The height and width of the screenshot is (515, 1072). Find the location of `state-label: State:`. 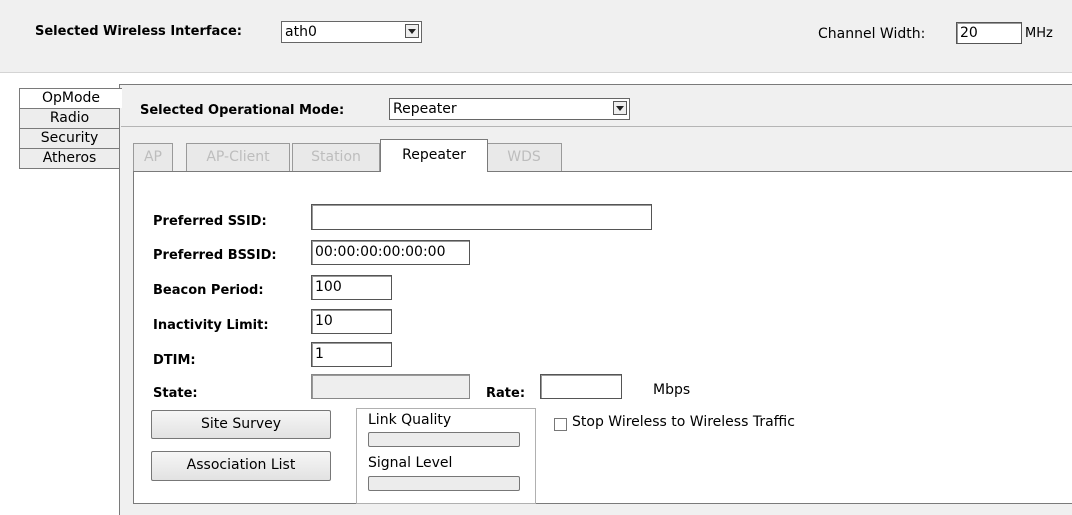

state-label: State: is located at coordinates (175, 393).